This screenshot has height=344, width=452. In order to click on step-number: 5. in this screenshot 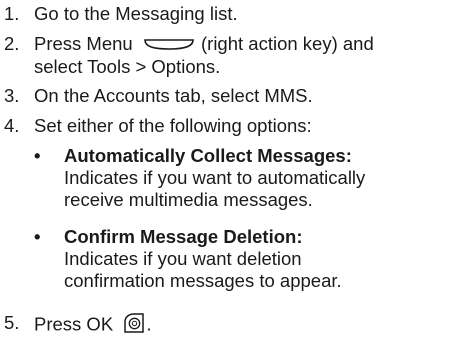, I will do `click(12, 322)`.